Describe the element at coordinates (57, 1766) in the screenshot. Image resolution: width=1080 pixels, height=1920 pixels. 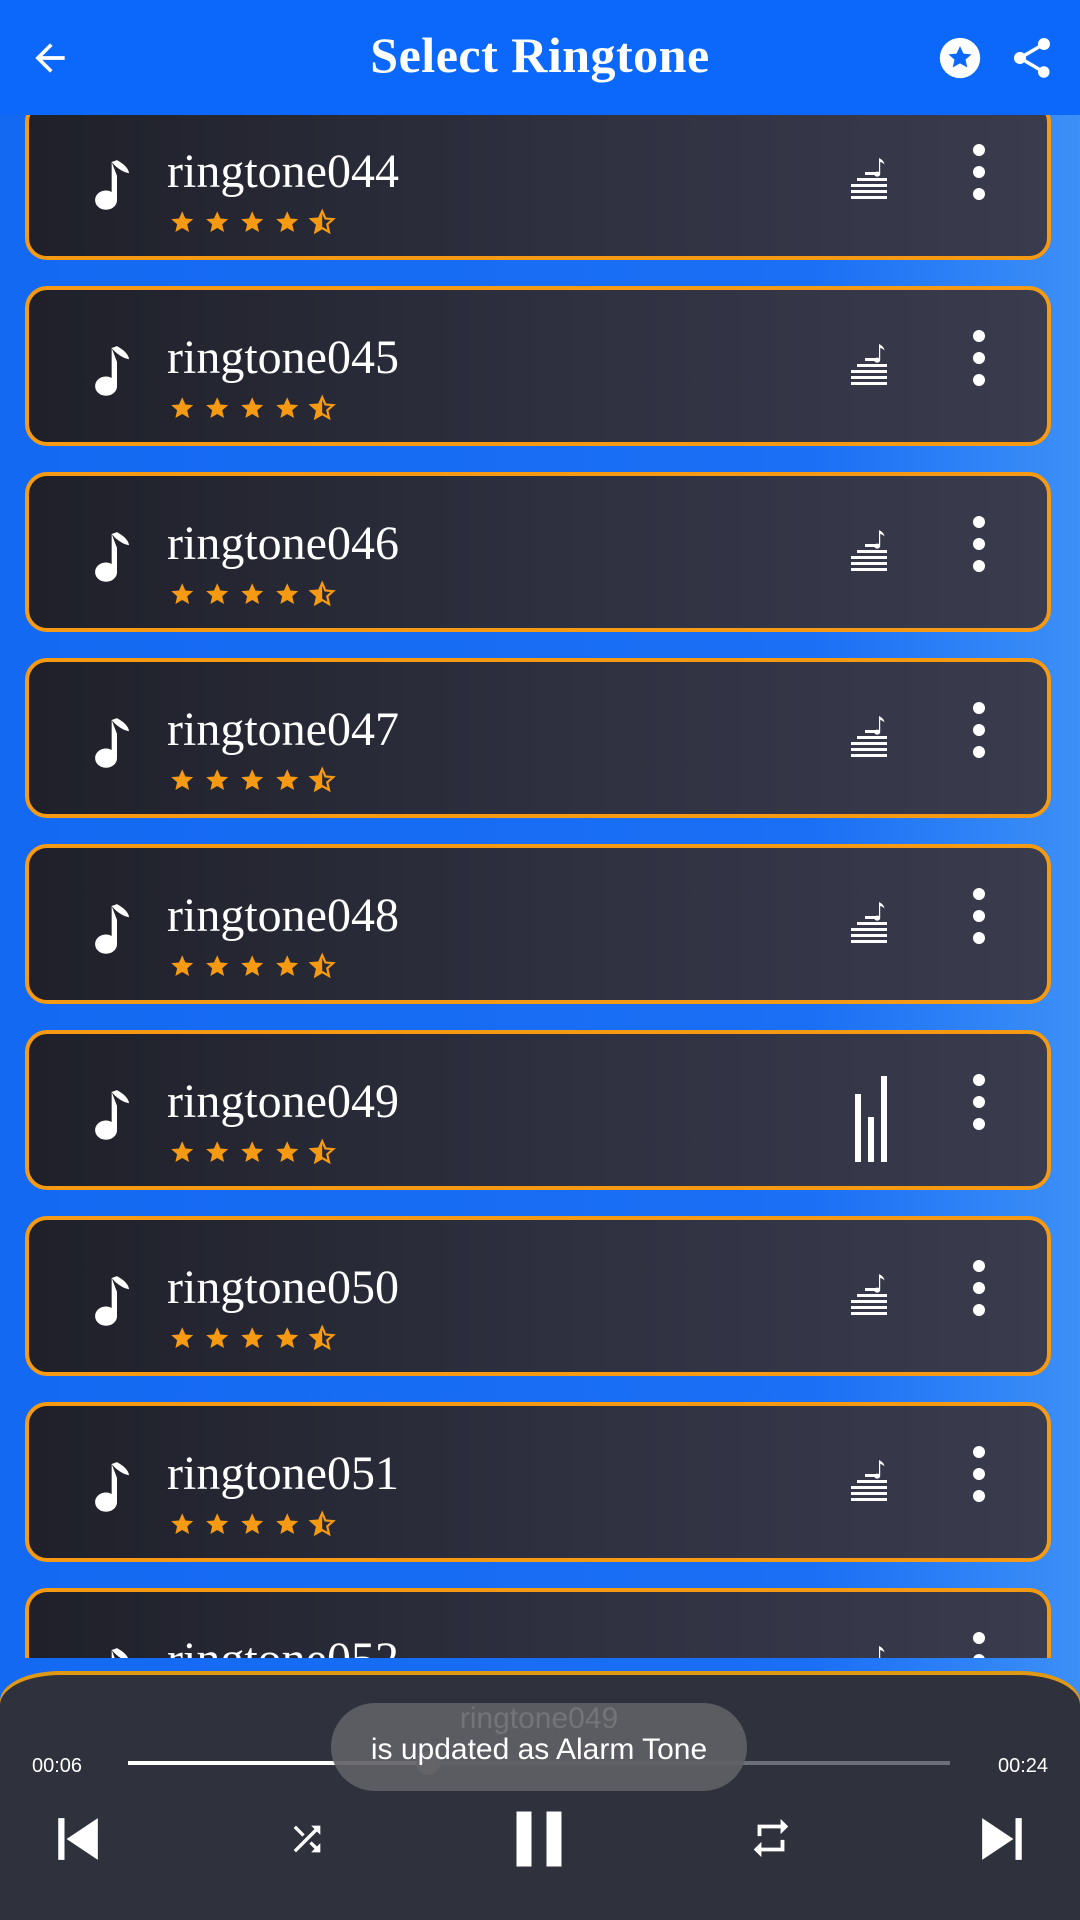
I see `elapsed-time: 00:06` at that location.